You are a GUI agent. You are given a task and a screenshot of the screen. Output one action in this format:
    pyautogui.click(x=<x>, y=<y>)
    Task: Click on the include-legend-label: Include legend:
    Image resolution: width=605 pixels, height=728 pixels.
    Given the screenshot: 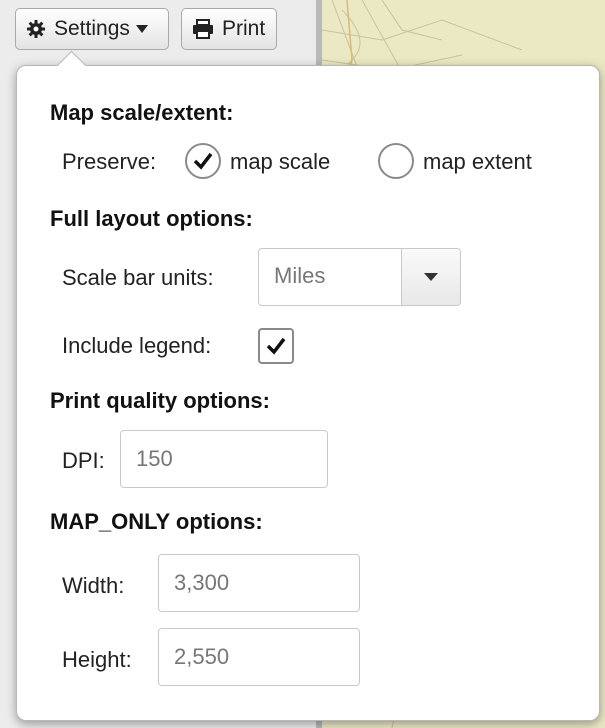 What is the action you would take?
    pyautogui.click(x=137, y=345)
    